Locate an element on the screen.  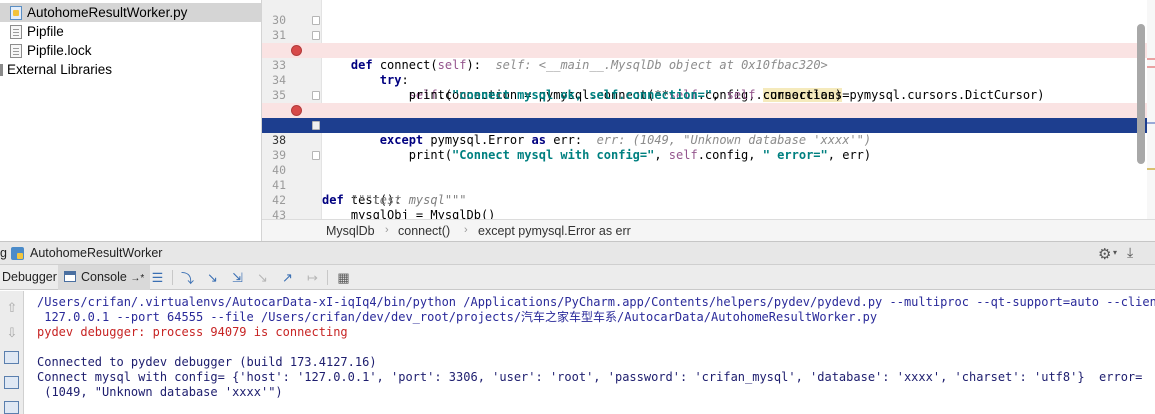
gear-icon: ⚙ is located at coordinates (1104, 254).